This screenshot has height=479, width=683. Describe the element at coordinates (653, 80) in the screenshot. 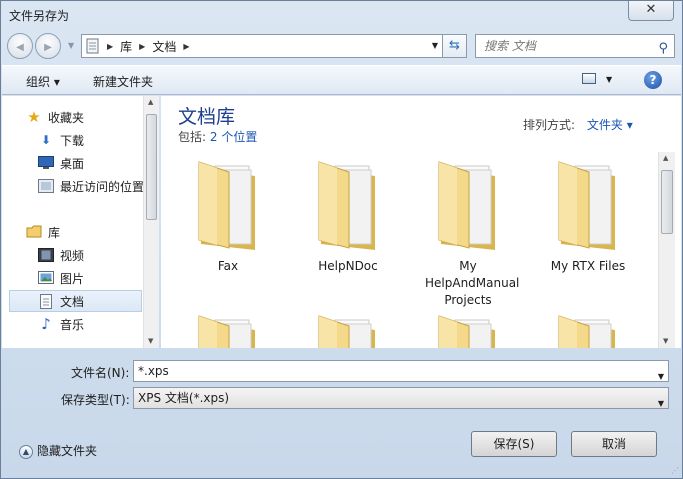

I see `help-icon: ?` at that location.